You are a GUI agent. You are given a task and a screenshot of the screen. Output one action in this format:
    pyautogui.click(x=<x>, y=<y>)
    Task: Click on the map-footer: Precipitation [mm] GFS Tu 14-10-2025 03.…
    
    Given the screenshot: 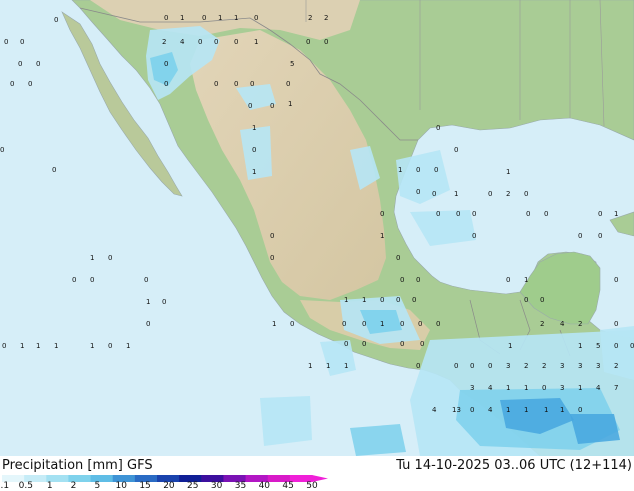 What is the action you would take?
    pyautogui.click(x=317, y=473)
    